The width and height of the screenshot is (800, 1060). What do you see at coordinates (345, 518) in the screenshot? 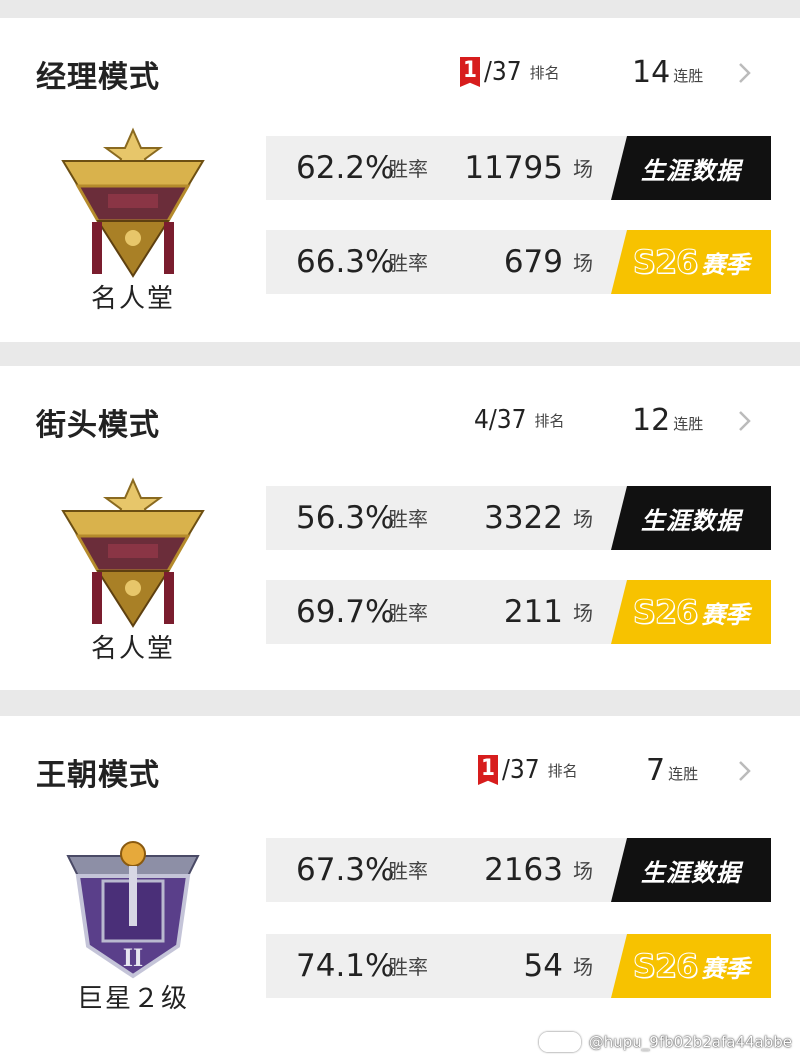
I see `win-rate: 56.3%` at bounding box center [345, 518].